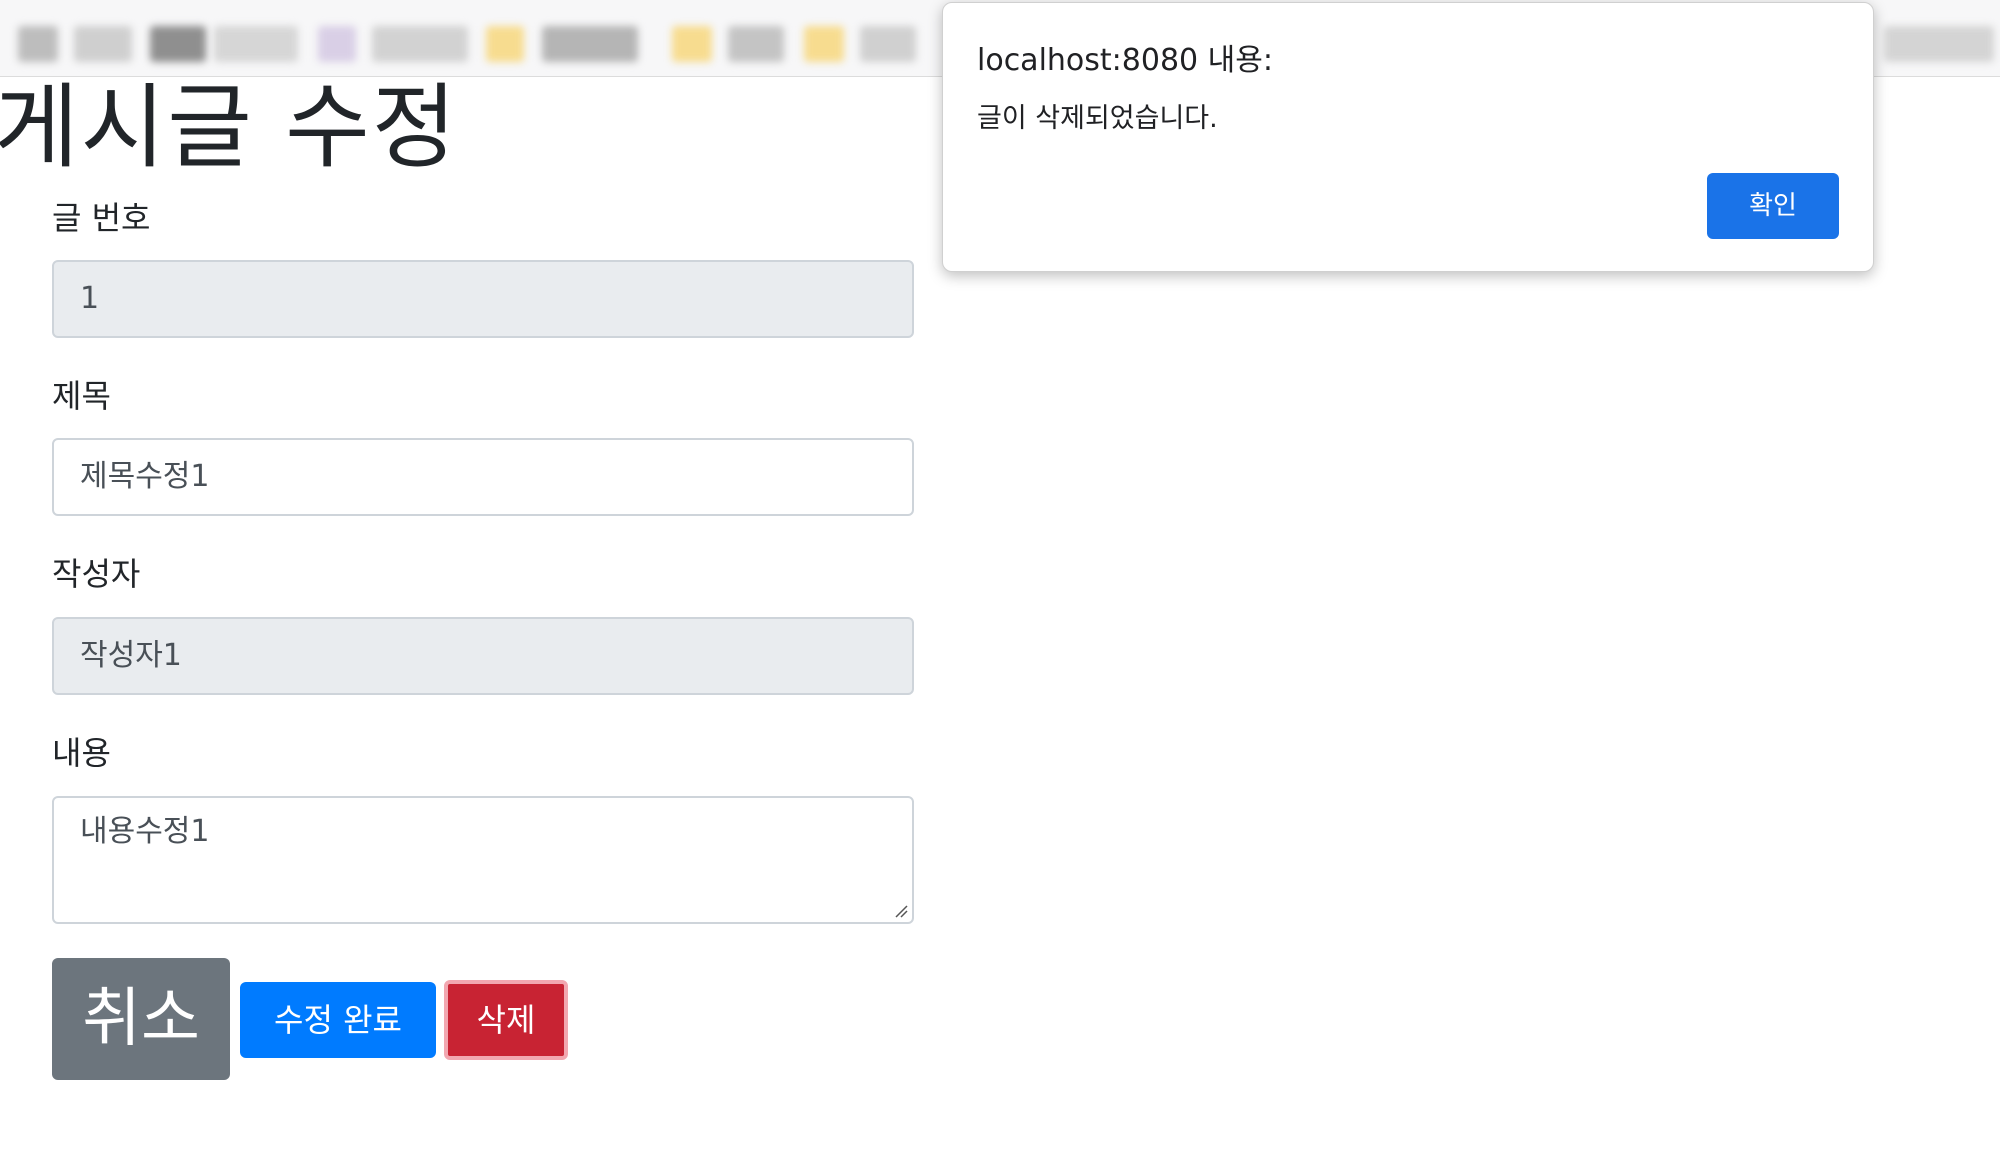 This screenshot has height=1167, width=2000. What do you see at coordinates (506, 1020) in the screenshot?
I see `delete-button: 삭제` at bounding box center [506, 1020].